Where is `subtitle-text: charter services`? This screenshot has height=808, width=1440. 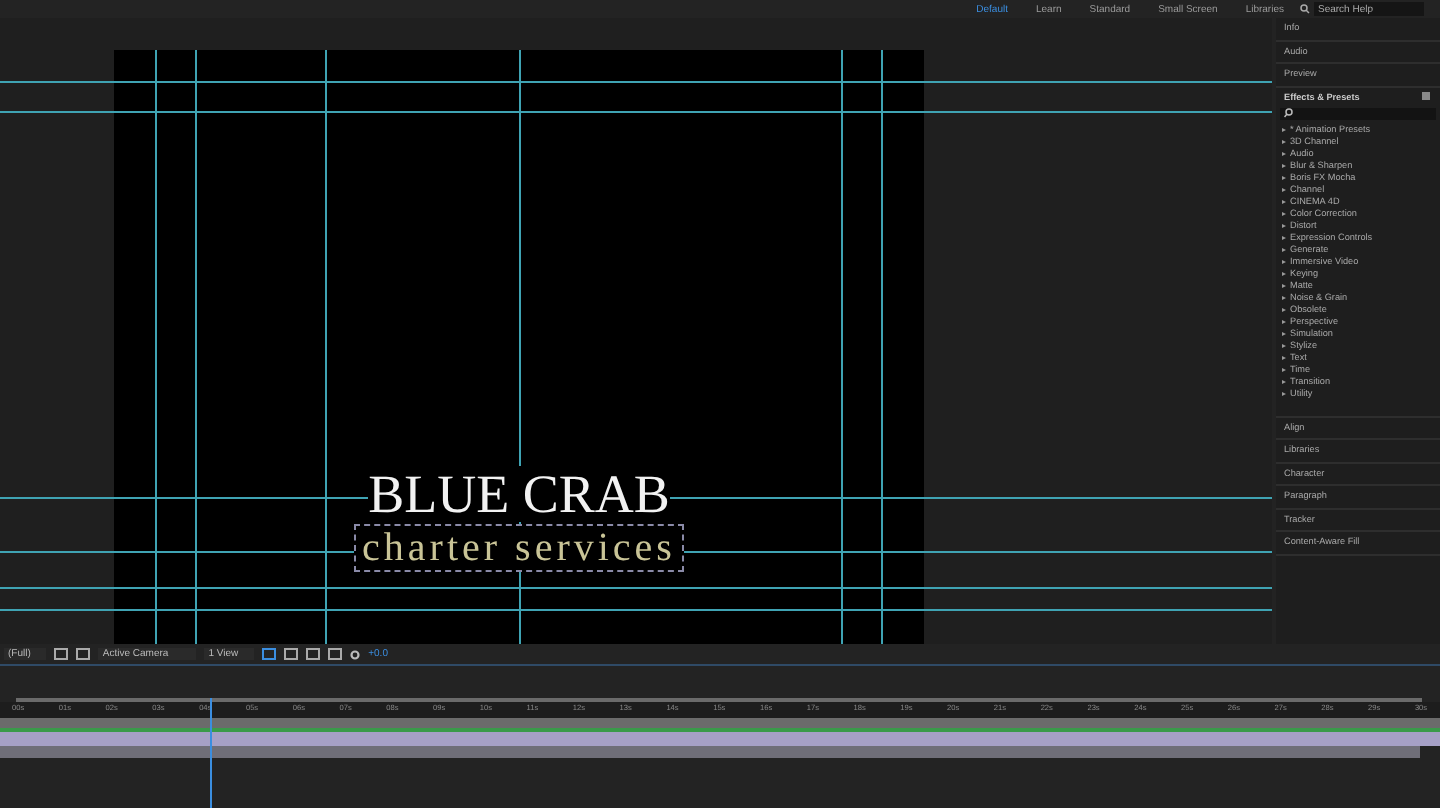
subtitle-text: charter services is located at coordinates (519, 548).